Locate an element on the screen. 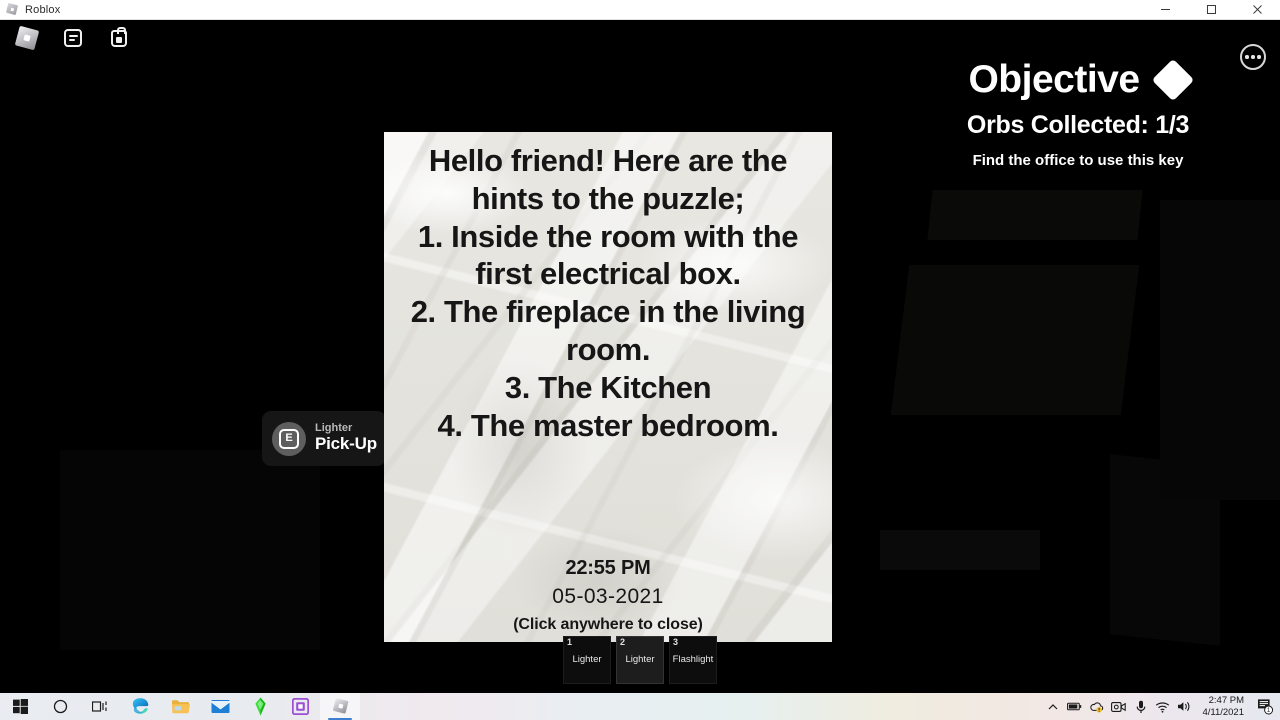  roblox-titlebar-icon is located at coordinates (12, 9).